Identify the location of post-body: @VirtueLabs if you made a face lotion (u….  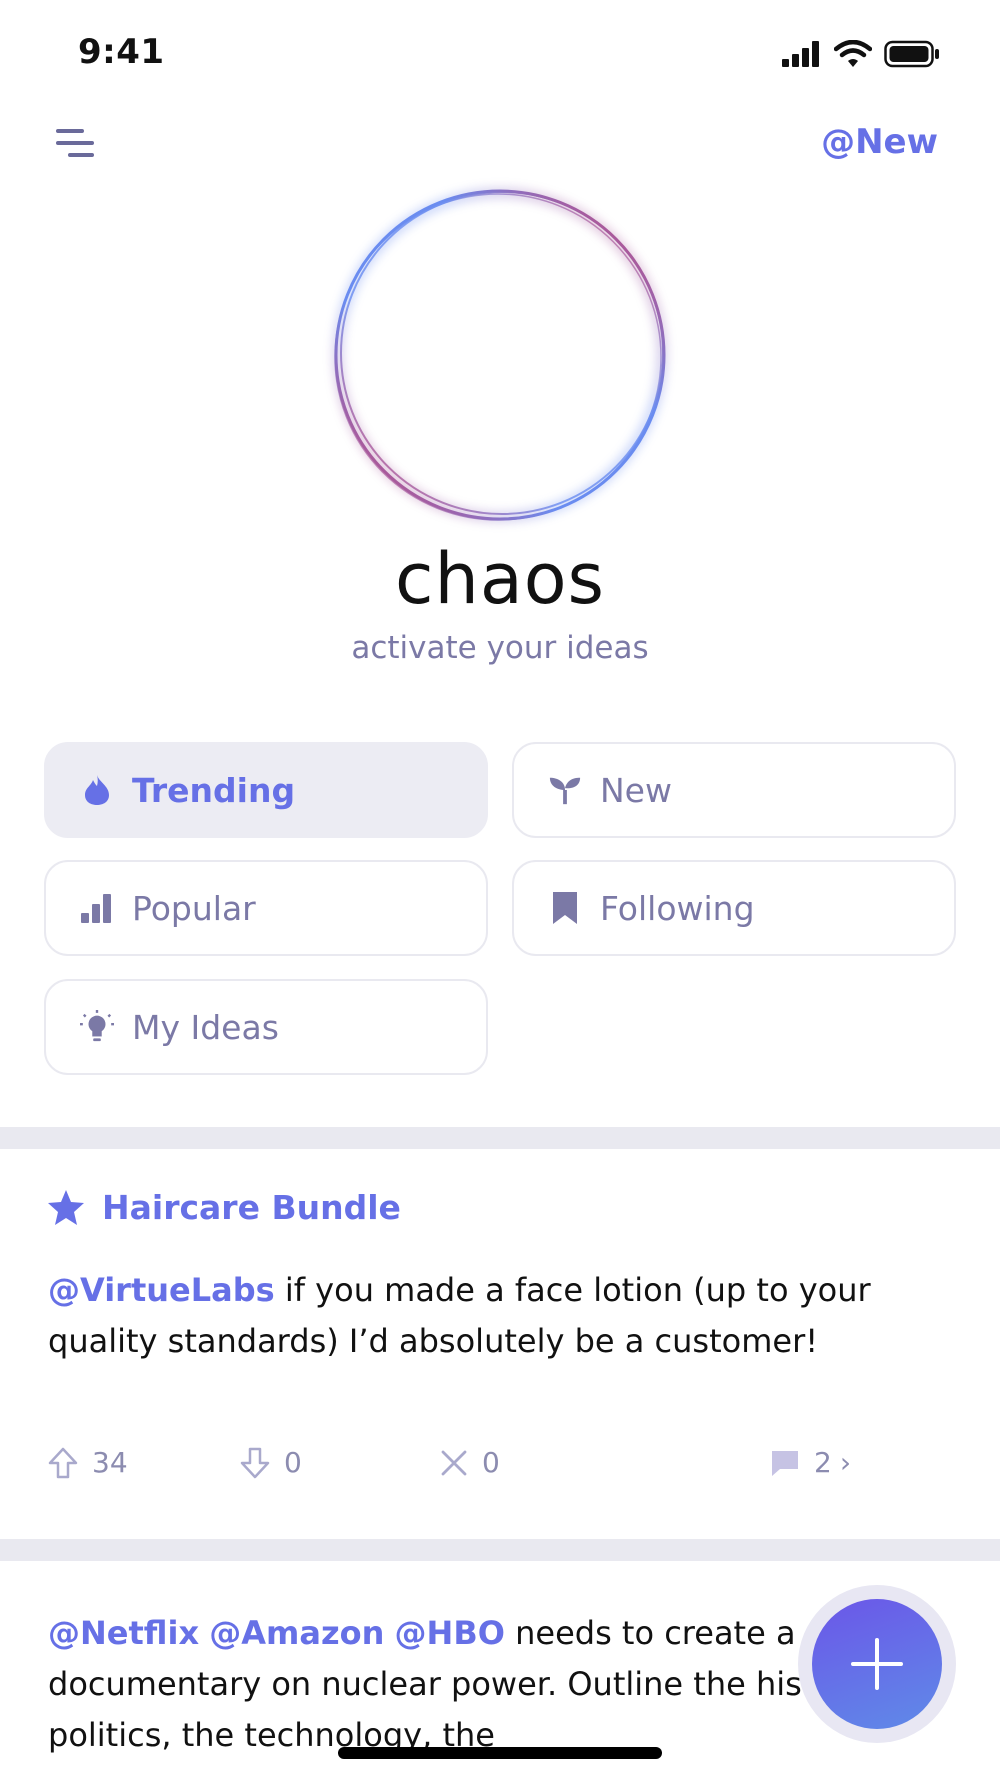
(498, 1316).